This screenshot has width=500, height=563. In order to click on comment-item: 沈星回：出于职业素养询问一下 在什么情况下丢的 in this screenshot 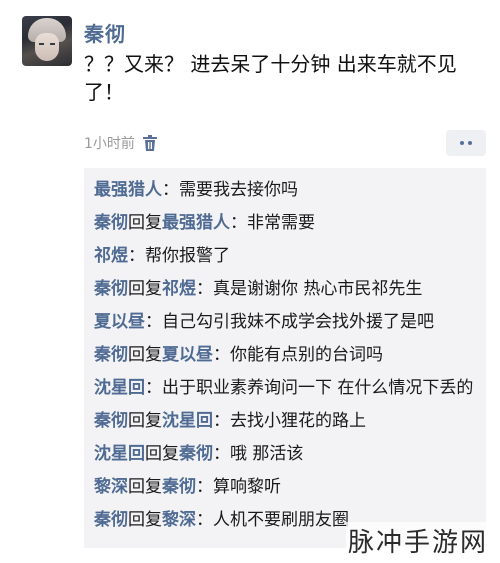, I will do `click(284, 388)`.